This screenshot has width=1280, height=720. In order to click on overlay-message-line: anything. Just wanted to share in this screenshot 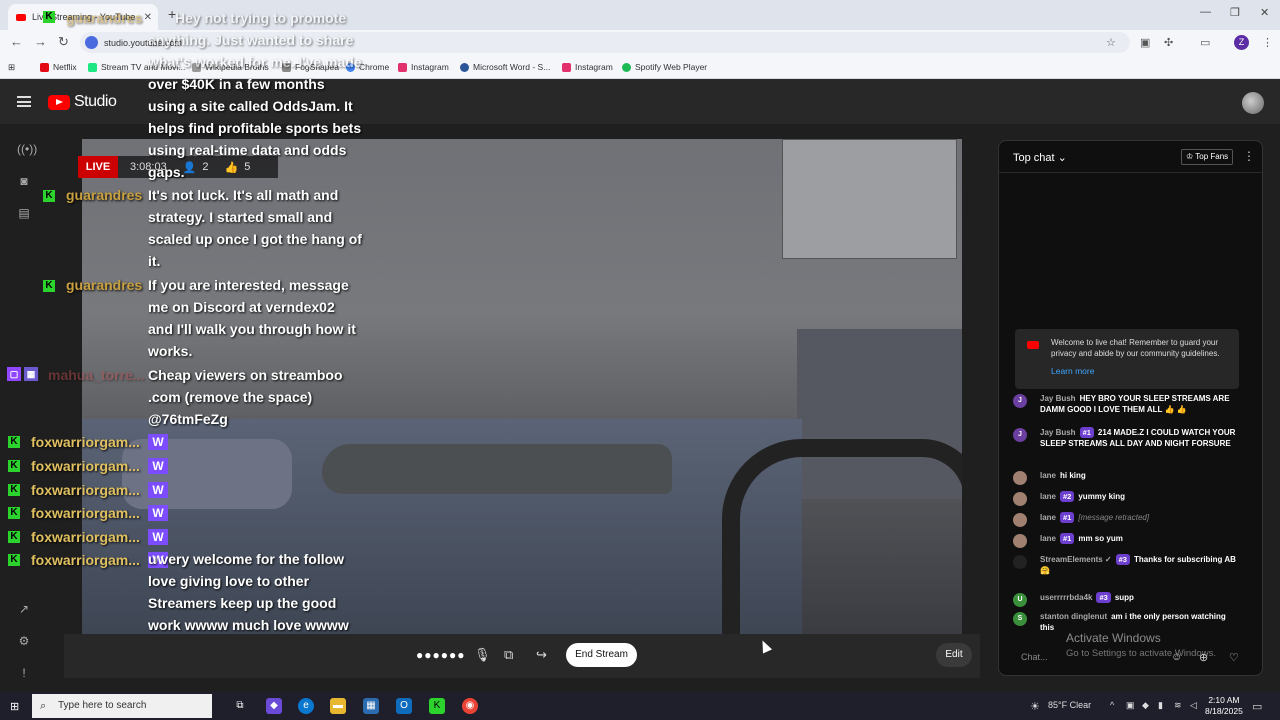, I will do `click(251, 40)`.